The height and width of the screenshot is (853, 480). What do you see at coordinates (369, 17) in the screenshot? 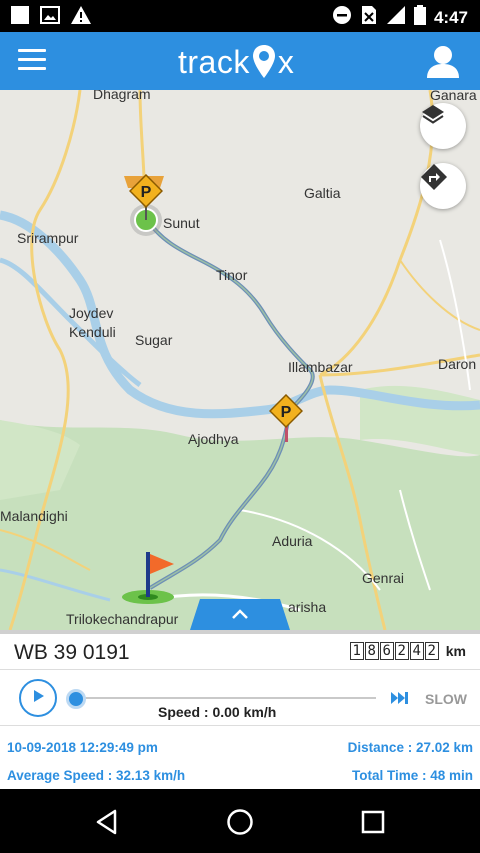
I see `no-sim-icon` at bounding box center [369, 17].